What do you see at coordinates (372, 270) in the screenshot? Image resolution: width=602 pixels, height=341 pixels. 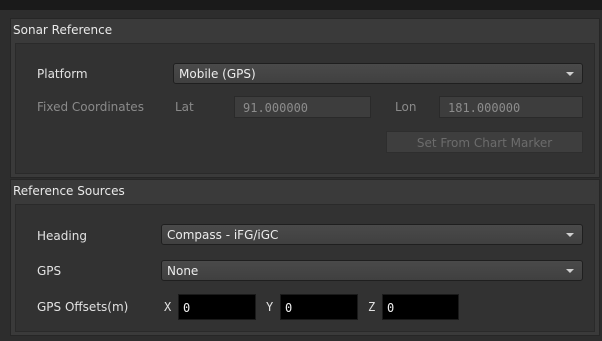 I see `gps-dropdown: None` at bounding box center [372, 270].